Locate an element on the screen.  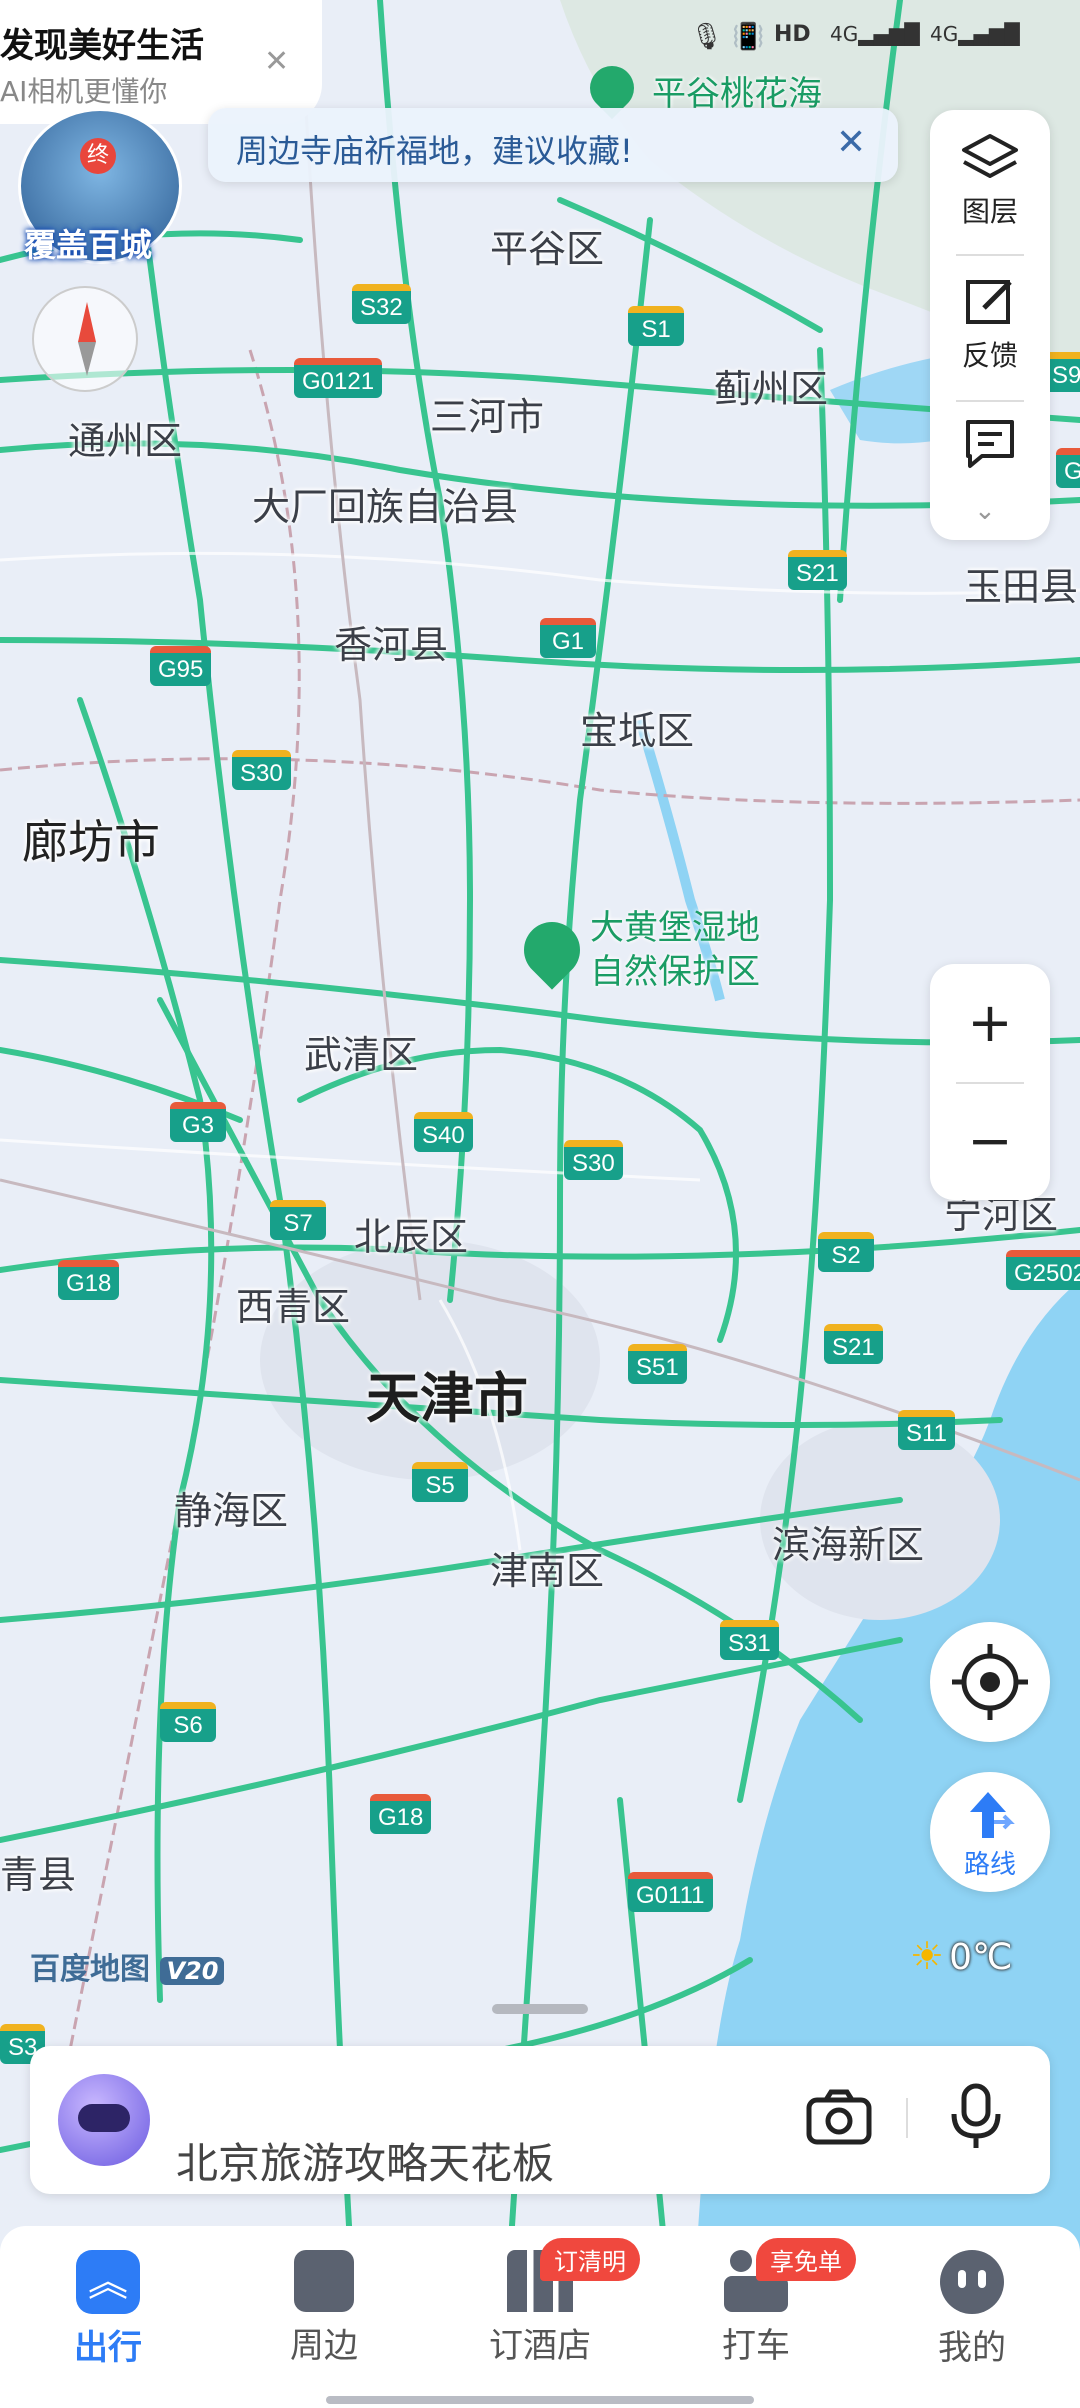
hotel-badge: 订清明 is located at coordinates (590, 2259).